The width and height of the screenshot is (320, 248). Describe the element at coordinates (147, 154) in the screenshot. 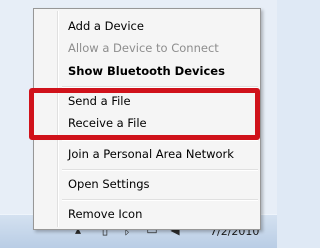

I see `menu-item-join-personal-area-network: Join a Personal Area Network` at that location.